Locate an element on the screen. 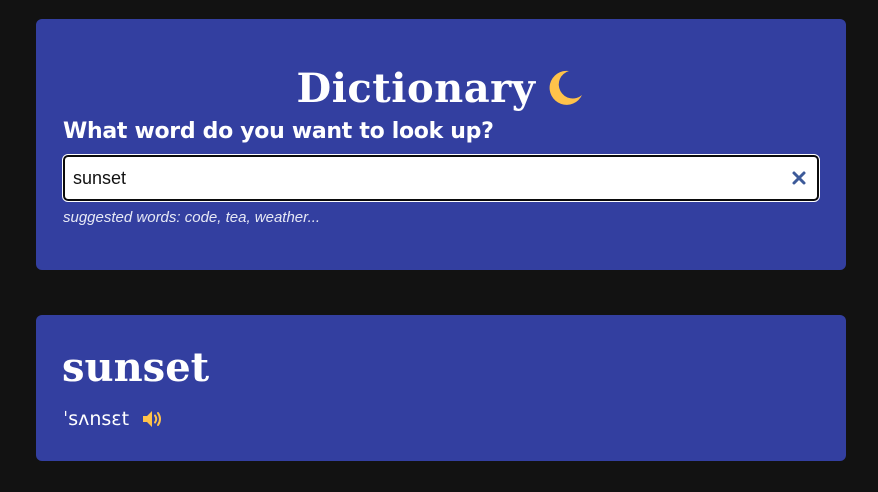  close-icon is located at coordinates (799, 178).